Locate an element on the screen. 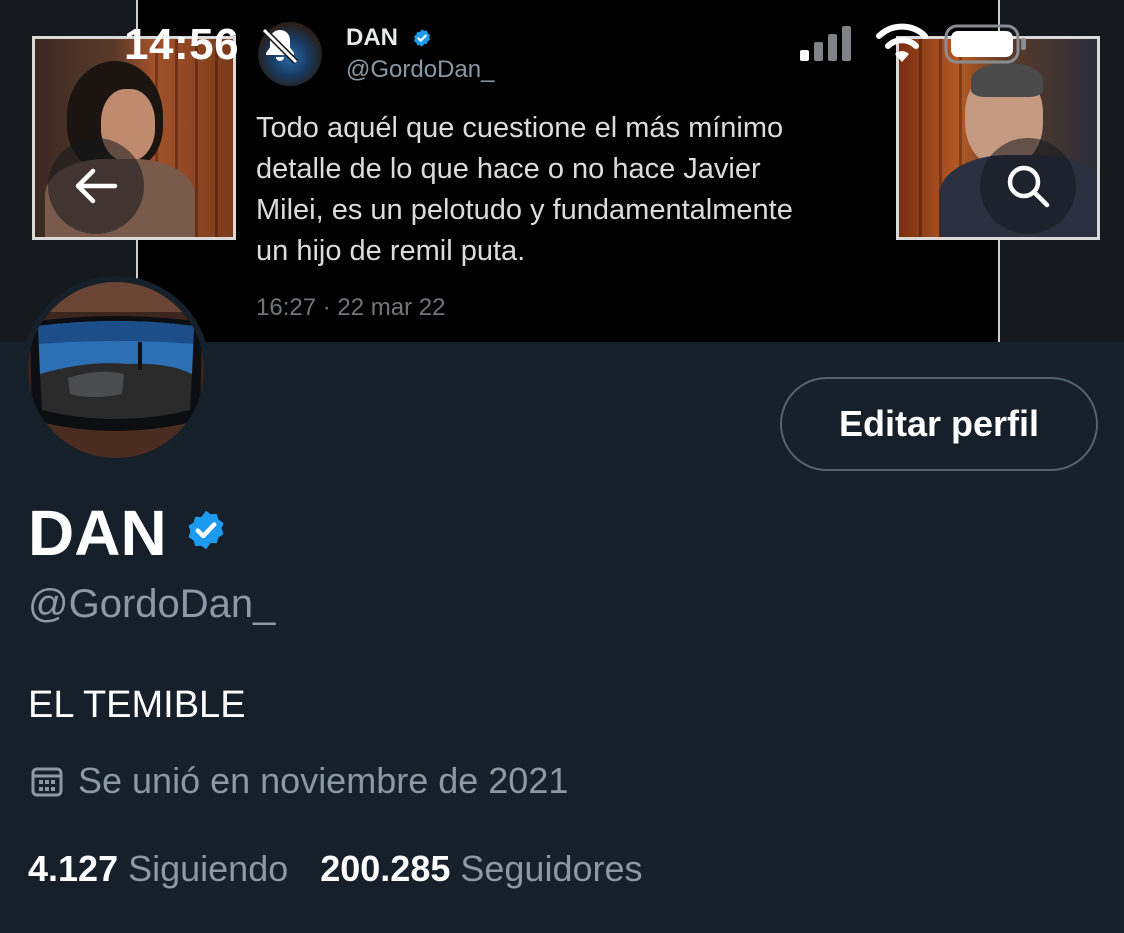  following-link: 4.127 Siguiendo is located at coordinates (158, 869).